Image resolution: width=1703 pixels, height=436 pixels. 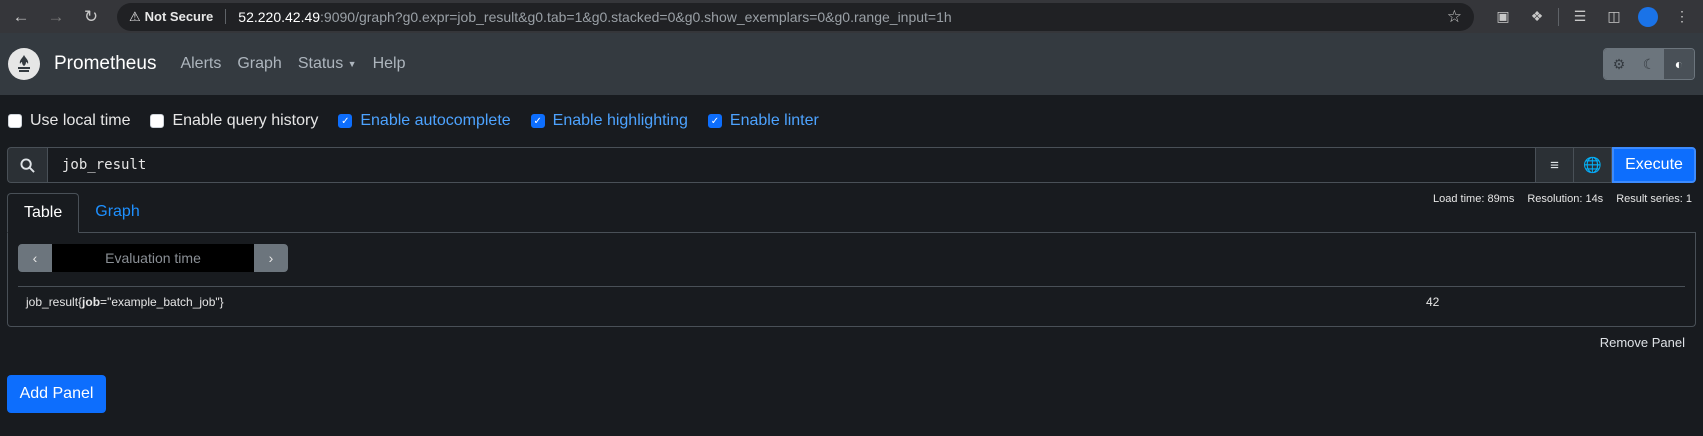 What do you see at coordinates (537, 121) in the screenshot?
I see `highlighting-checkbox: ✓` at bounding box center [537, 121].